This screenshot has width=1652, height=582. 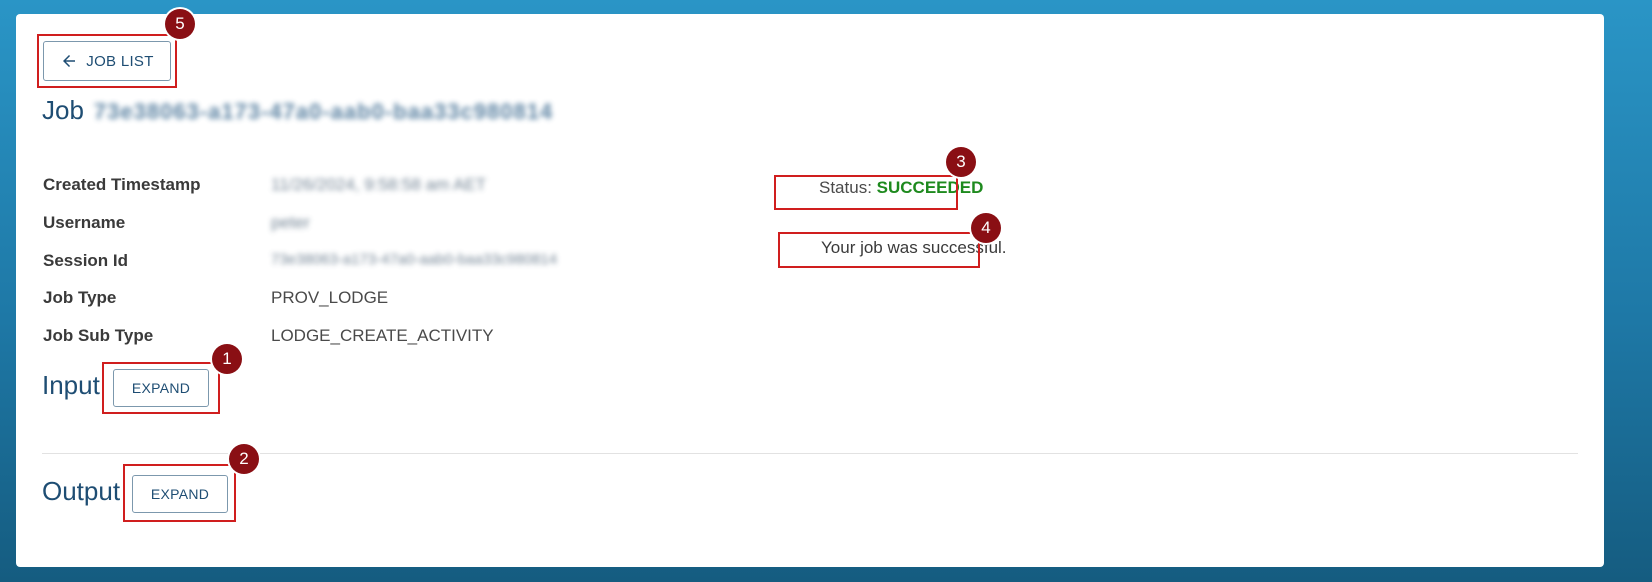 I want to click on job-type-value: PROV_LODGE, so click(x=330, y=297).